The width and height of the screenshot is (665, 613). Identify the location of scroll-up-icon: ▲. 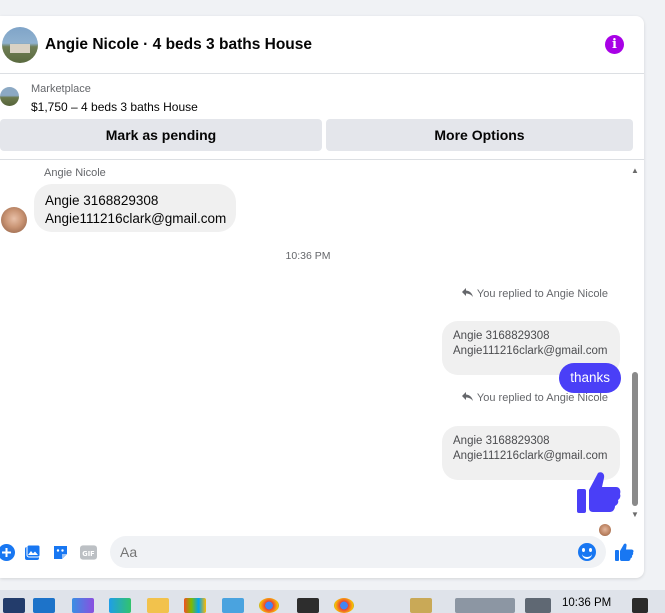
(635, 170).